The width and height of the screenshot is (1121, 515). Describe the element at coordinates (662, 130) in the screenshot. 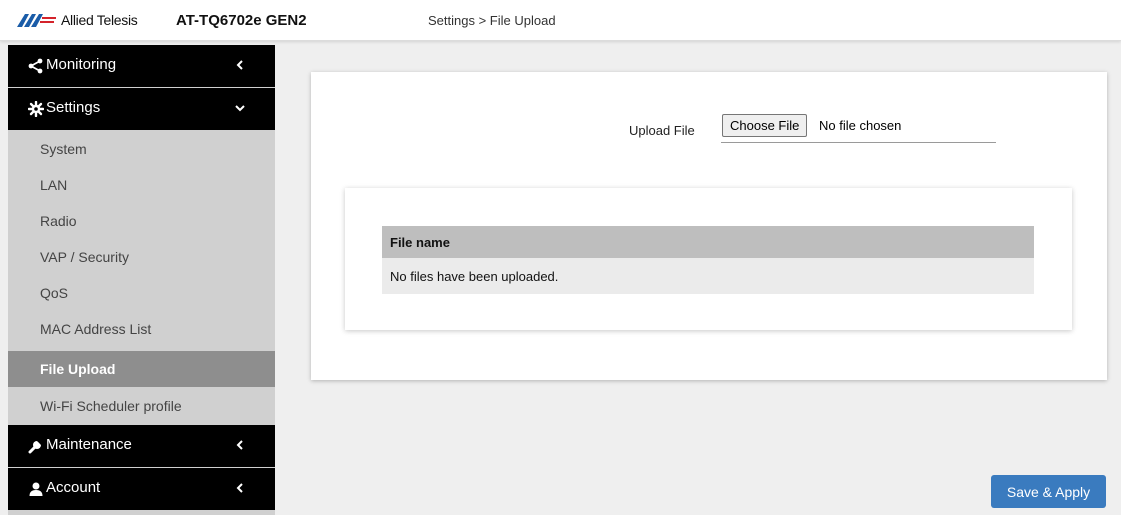

I see `upload-file-label: Upload File` at that location.